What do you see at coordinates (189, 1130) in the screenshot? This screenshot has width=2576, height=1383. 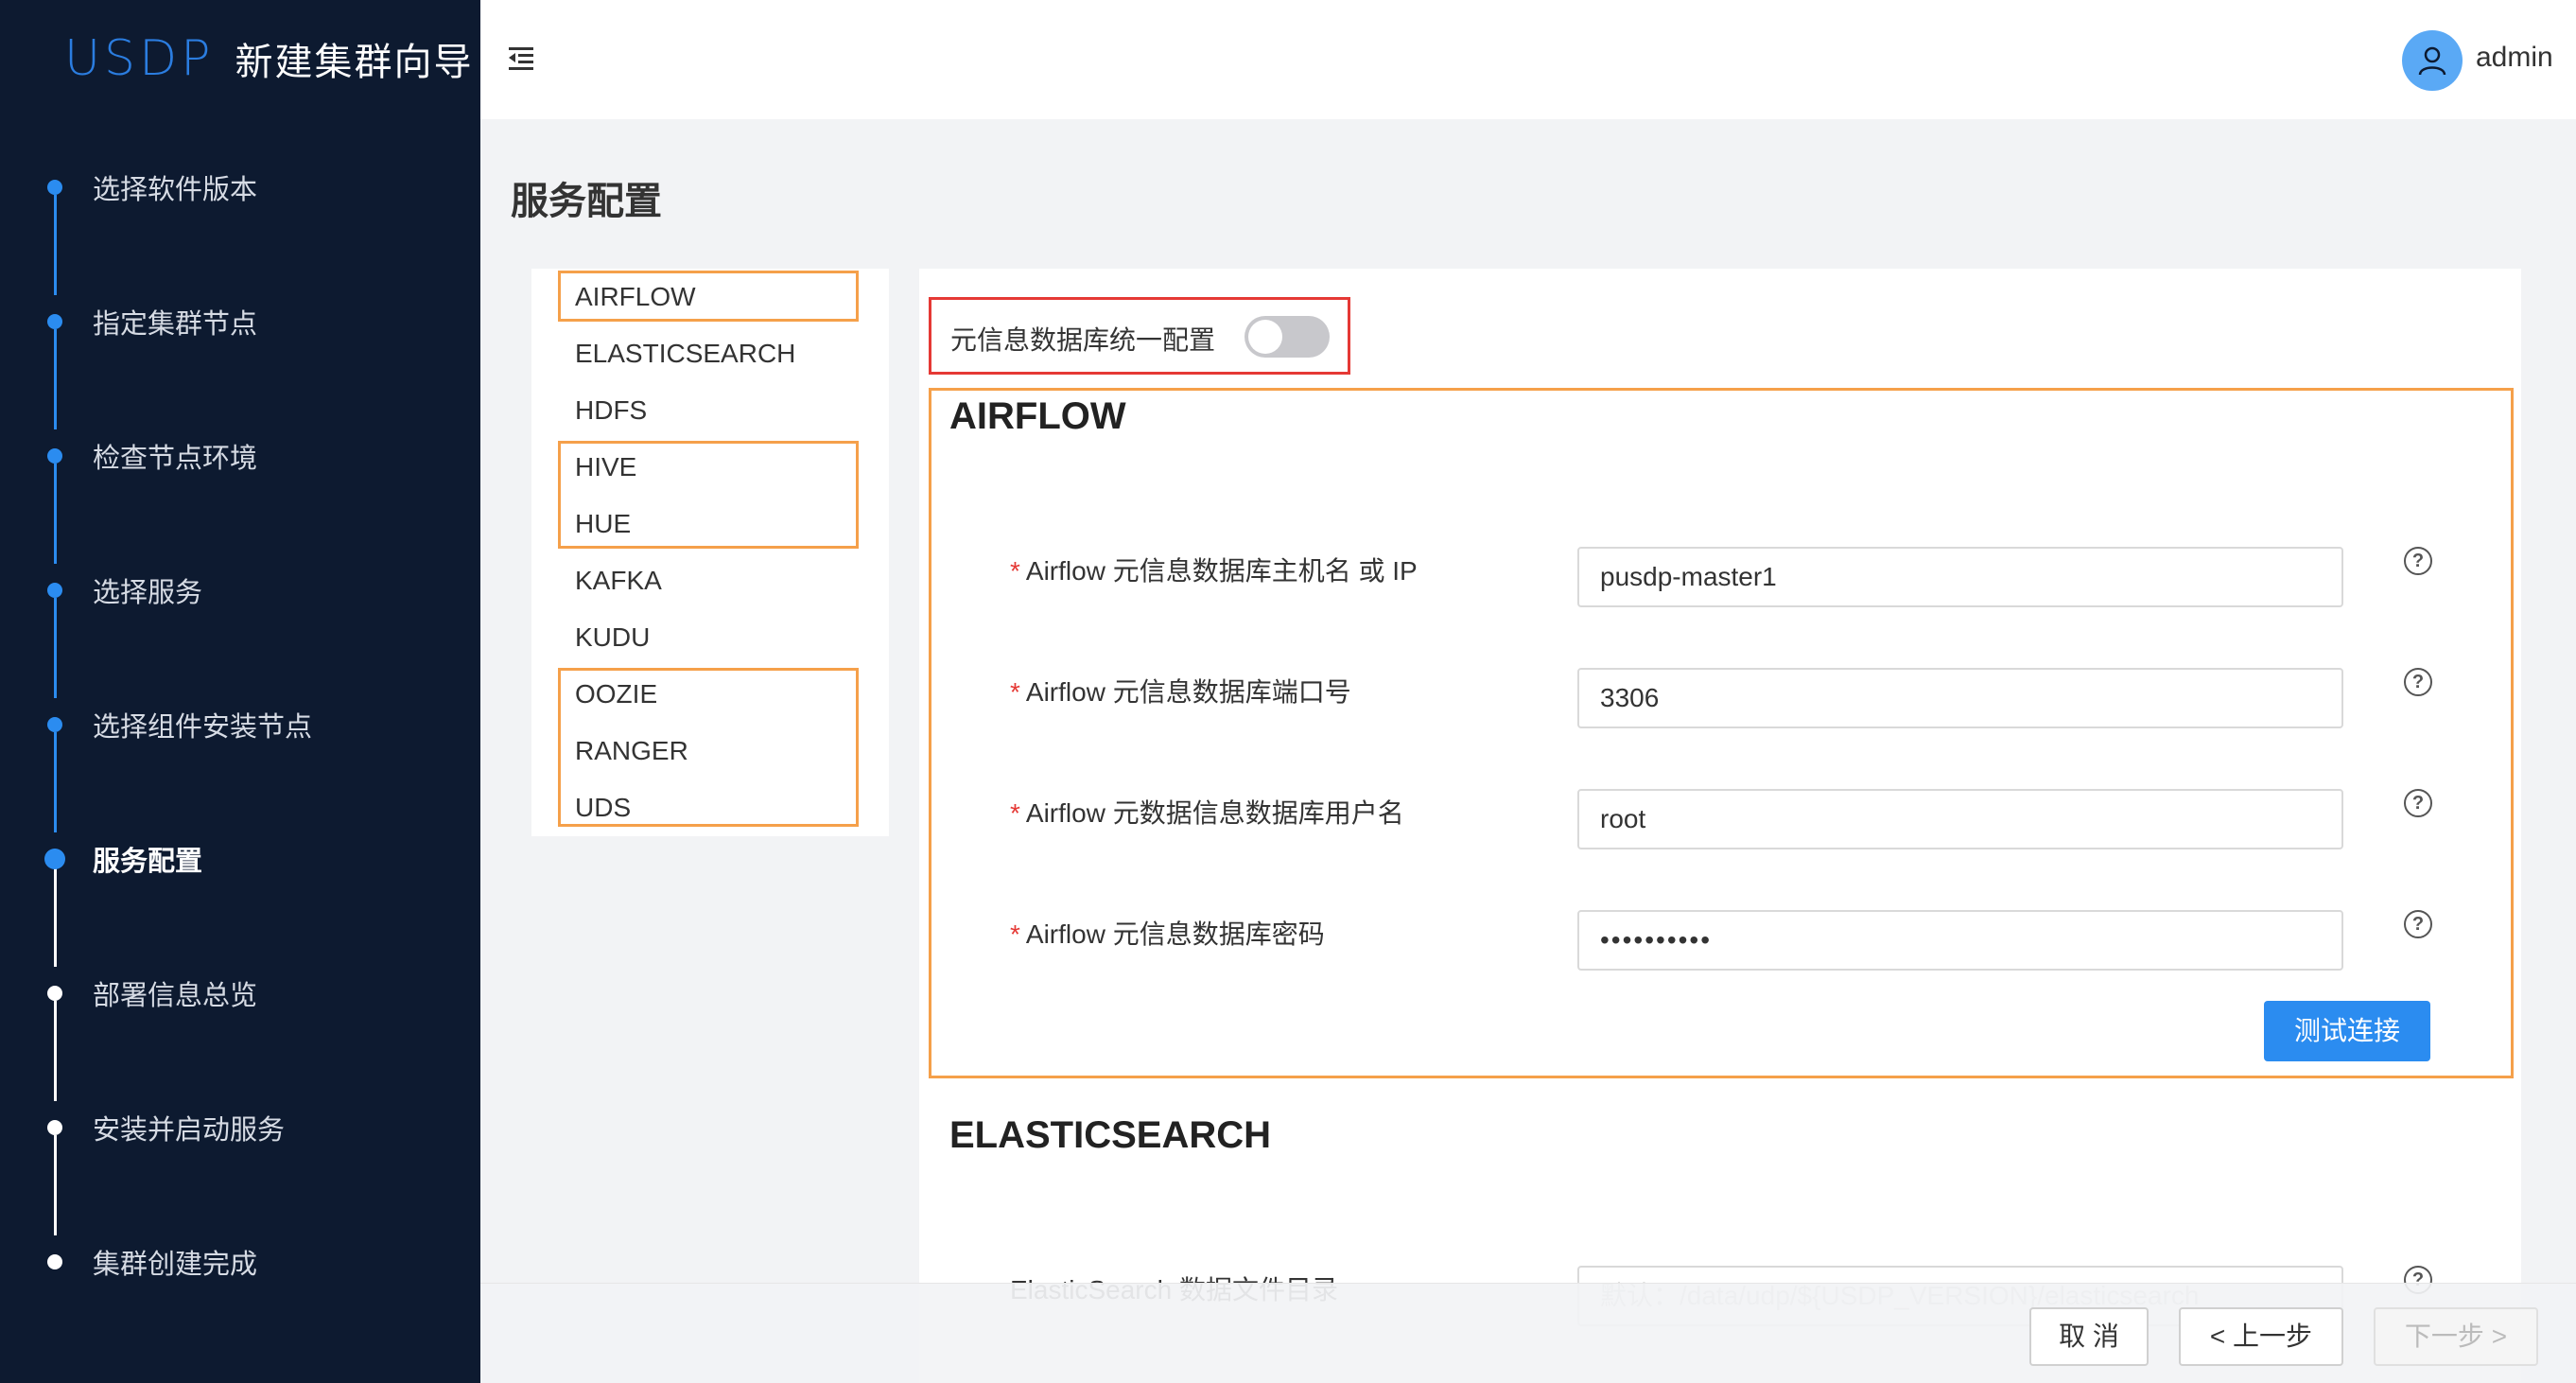 I see `step-label: 安装并启动服务` at bounding box center [189, 1130].